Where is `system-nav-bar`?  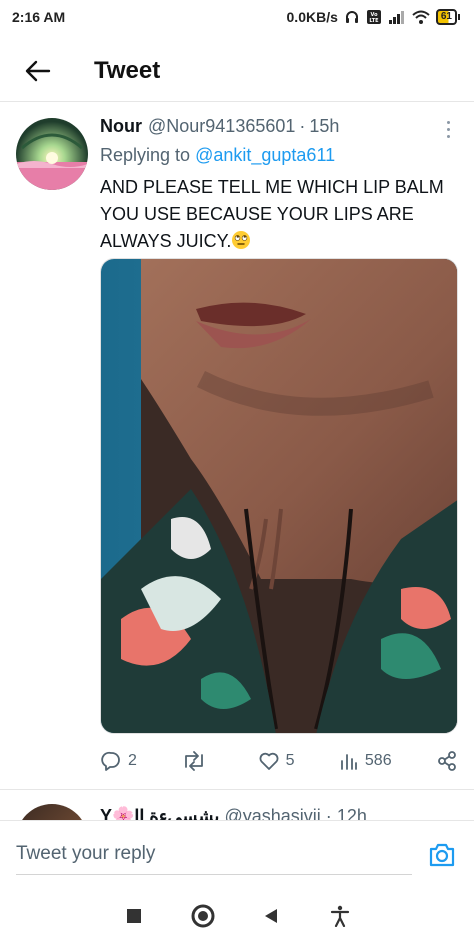 system-nav-bar is located at coordinates (237, 916).